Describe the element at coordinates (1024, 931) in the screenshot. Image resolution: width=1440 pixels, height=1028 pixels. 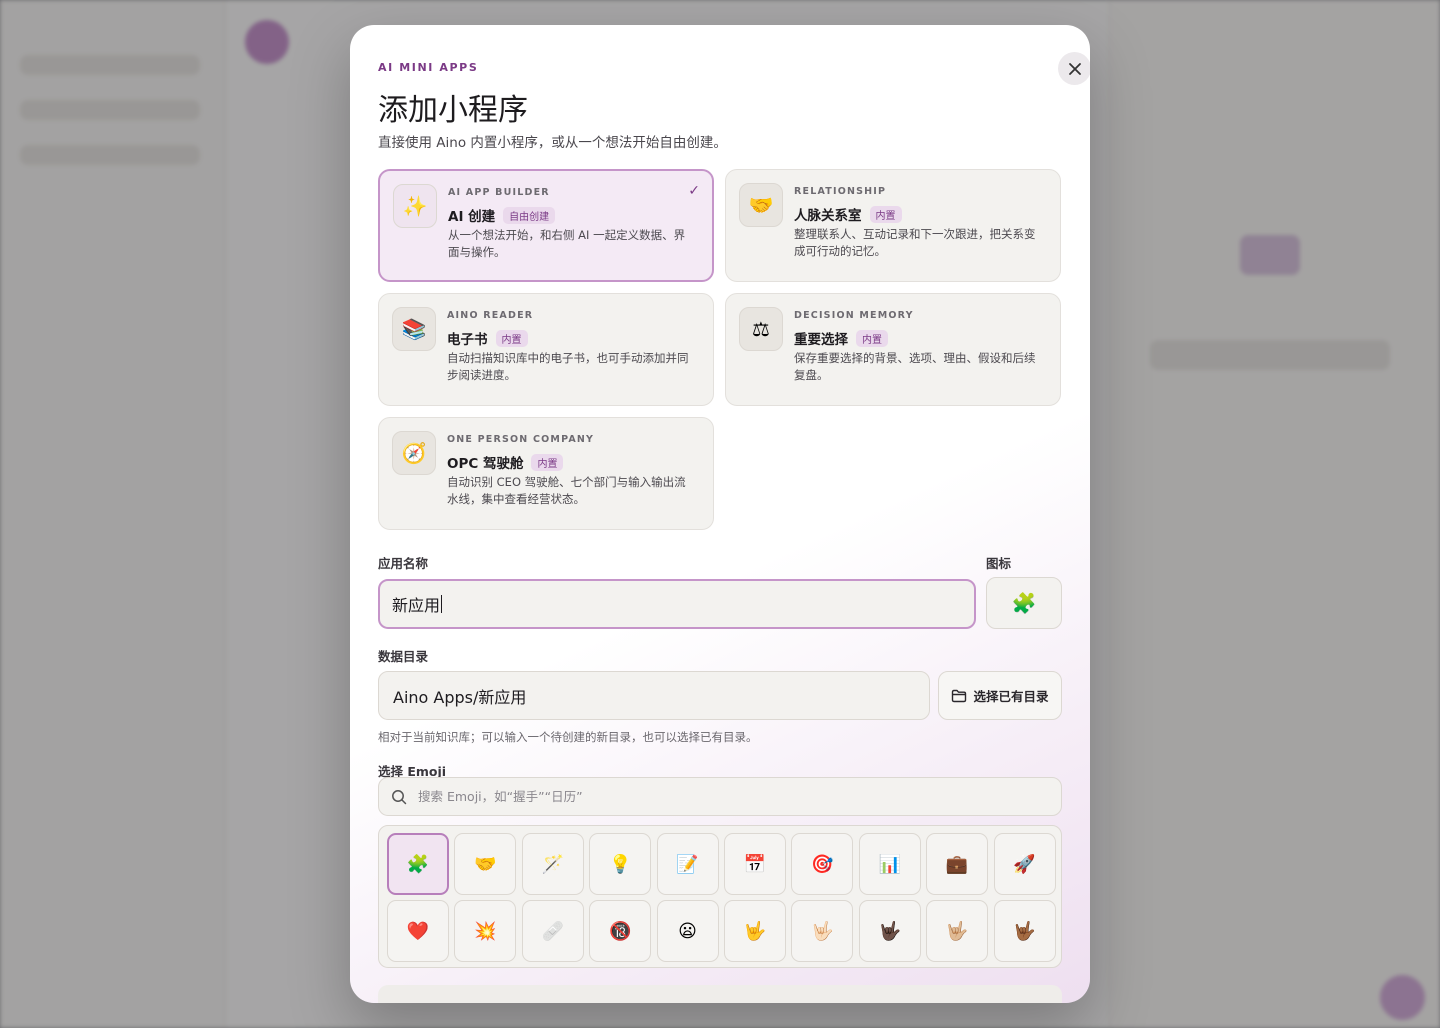
I see `emoji-option: 🤟🏾` at that location.